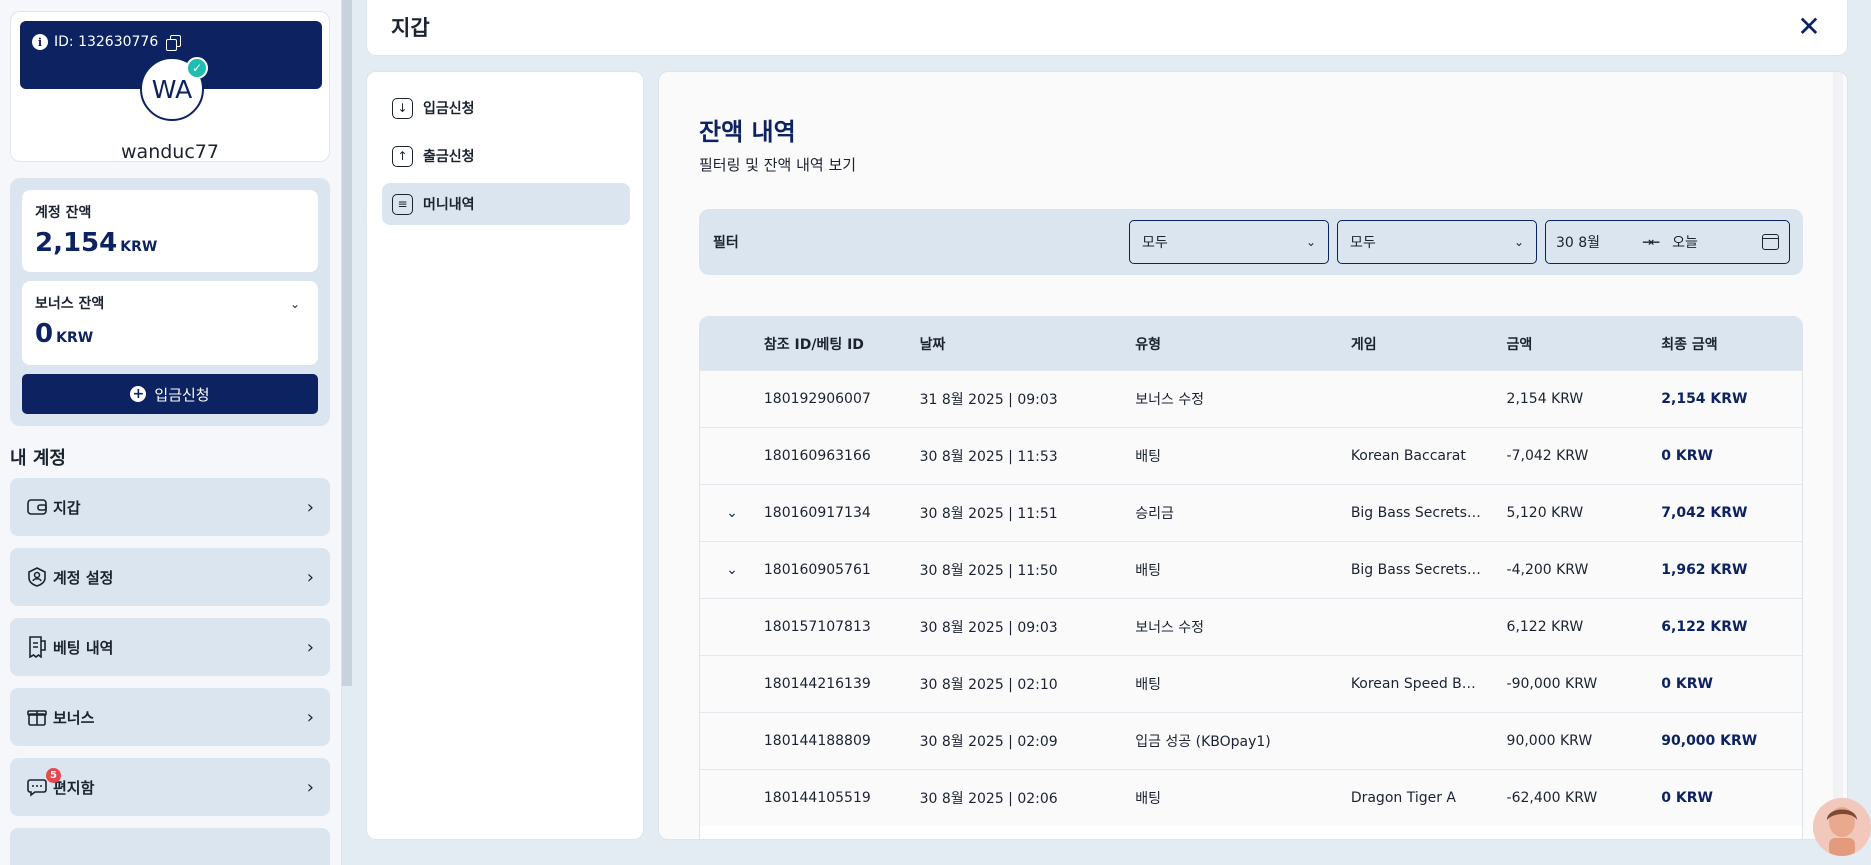 The image size is (1871, 865). Describe the element at coordinates (1437, 242) in the screenshot. I see `filter-select-2: 모두 ⌄` at that location.